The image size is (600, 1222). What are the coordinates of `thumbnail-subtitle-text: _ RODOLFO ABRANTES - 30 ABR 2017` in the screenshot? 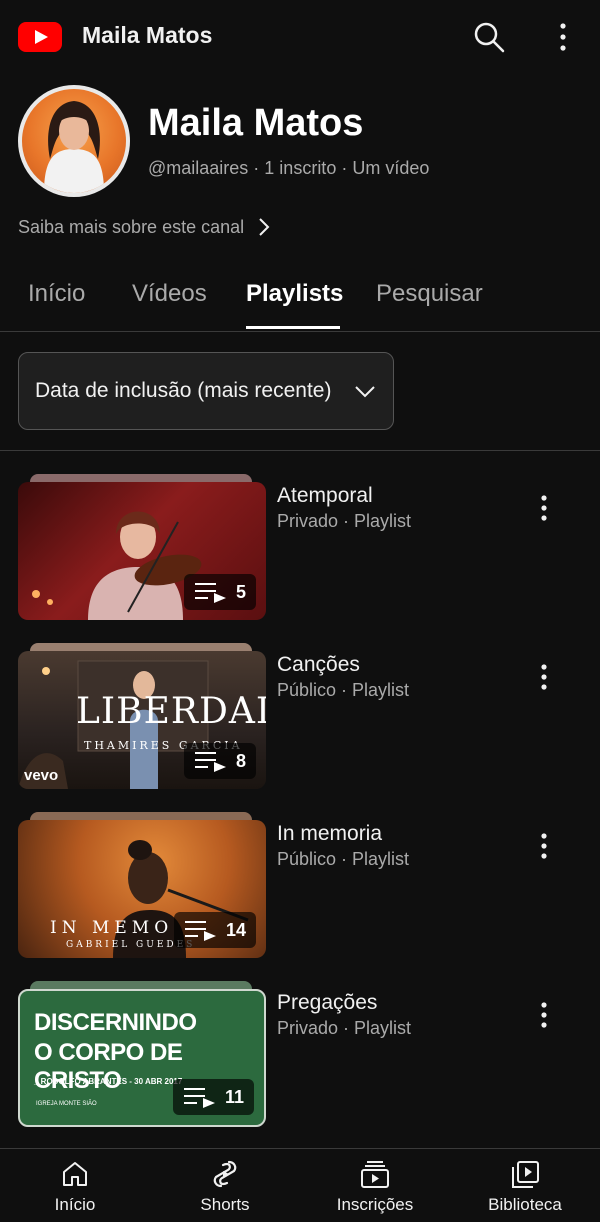 It's located at (108, 1081).